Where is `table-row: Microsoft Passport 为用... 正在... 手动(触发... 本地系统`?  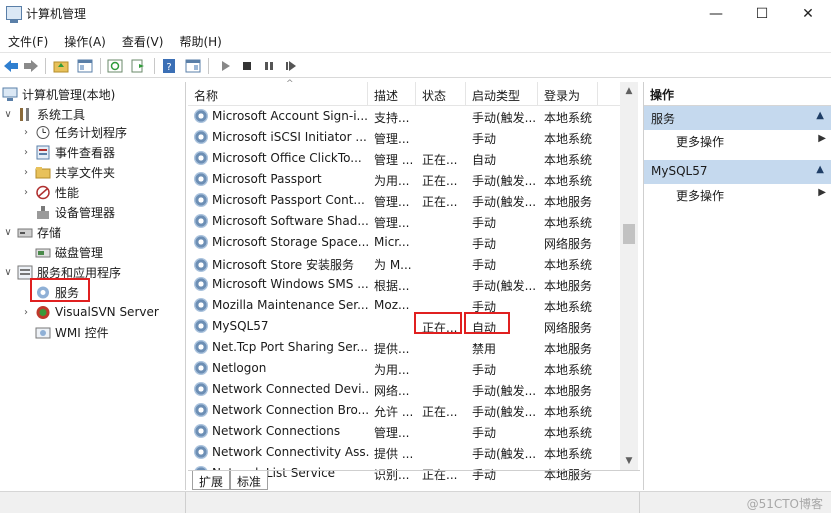
table-row: Microsoft Passport 为用... 正在... 手动(触发... 本地系统 is located at coordinates (404, 179).